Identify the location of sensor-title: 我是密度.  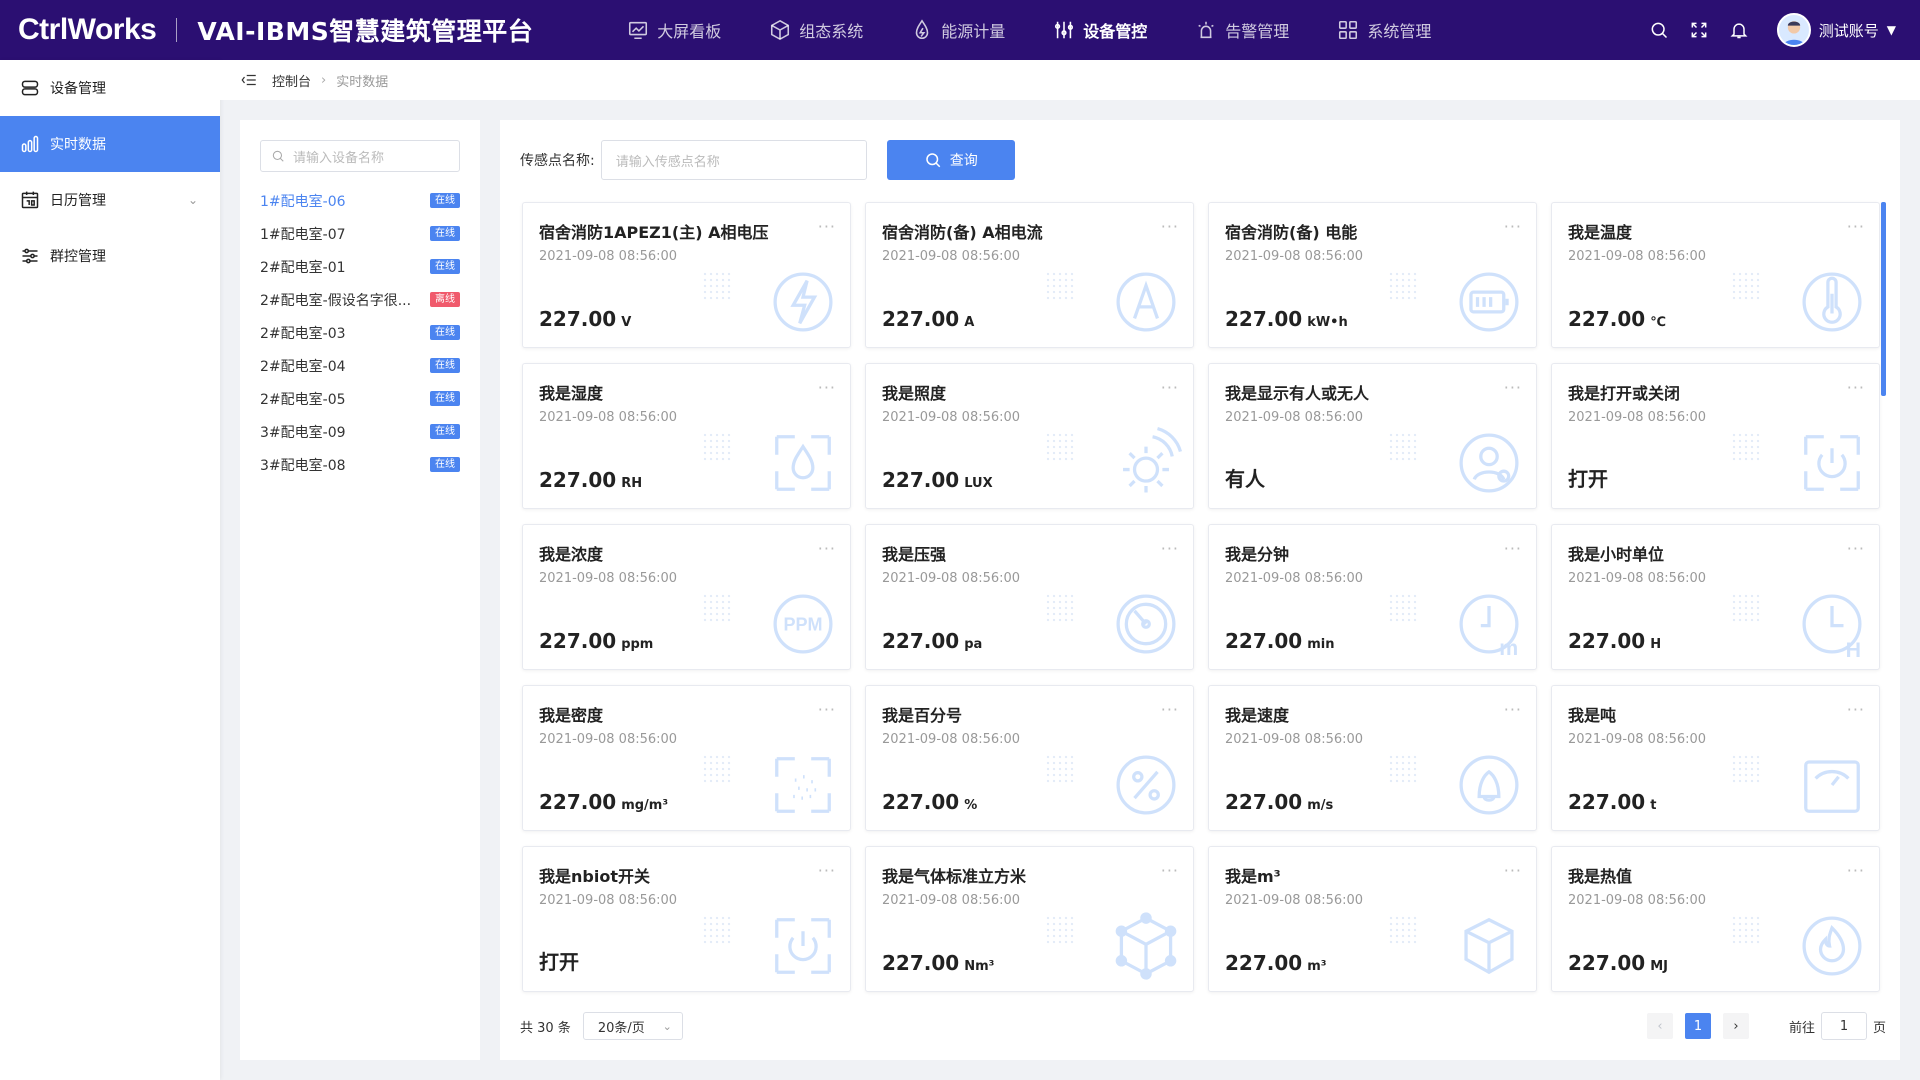
(571, 715).